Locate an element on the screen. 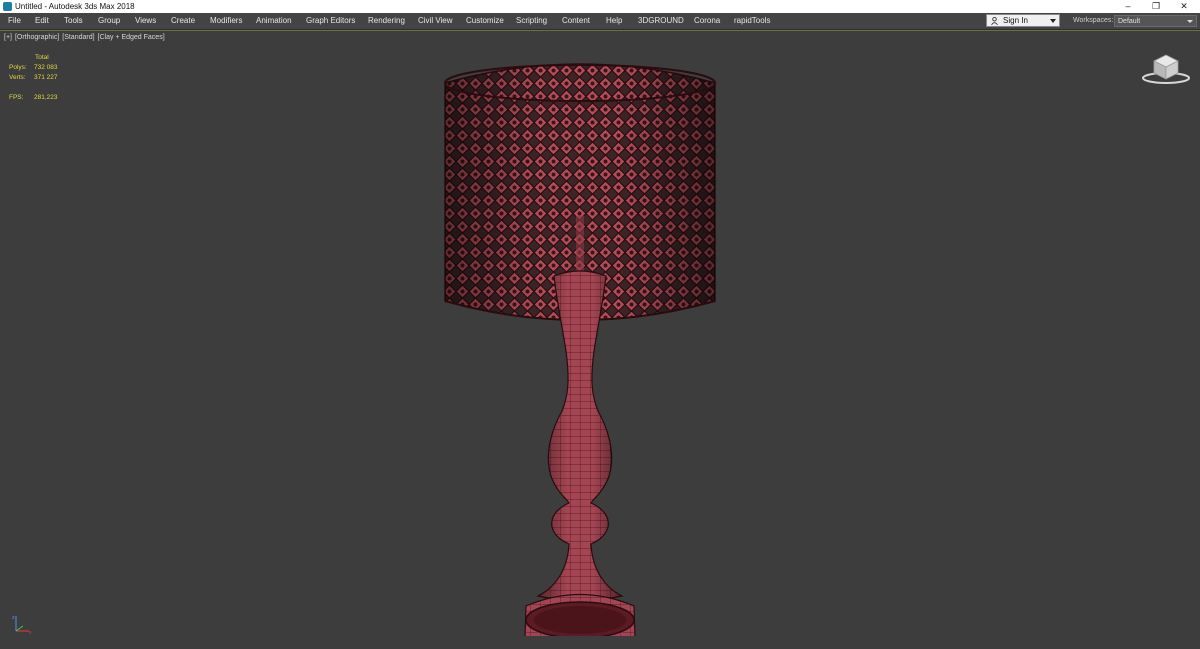  menu-animation: Animation is located at coordinates (274, 21).